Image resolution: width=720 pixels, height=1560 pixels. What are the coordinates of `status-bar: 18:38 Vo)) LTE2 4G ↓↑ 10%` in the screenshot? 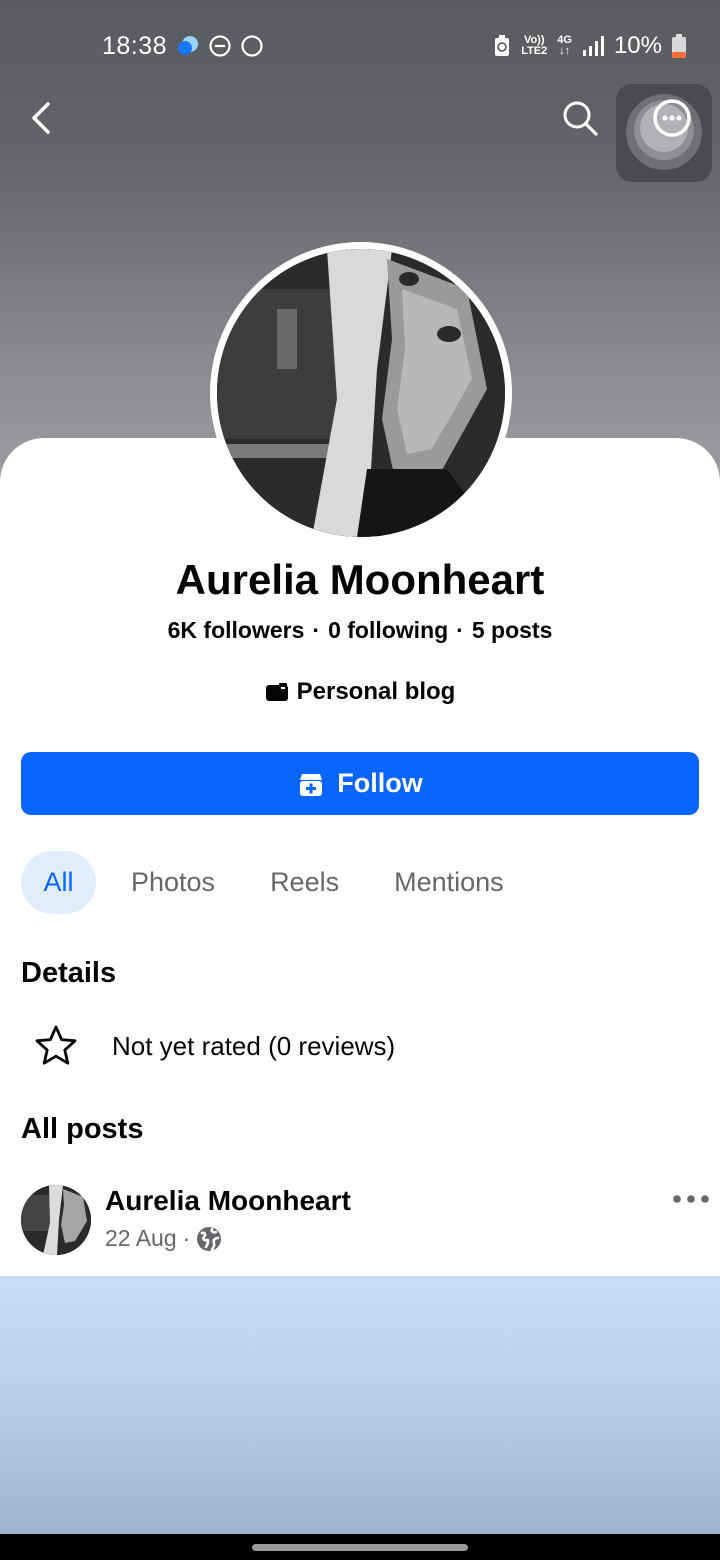 It's located at (360, 46).